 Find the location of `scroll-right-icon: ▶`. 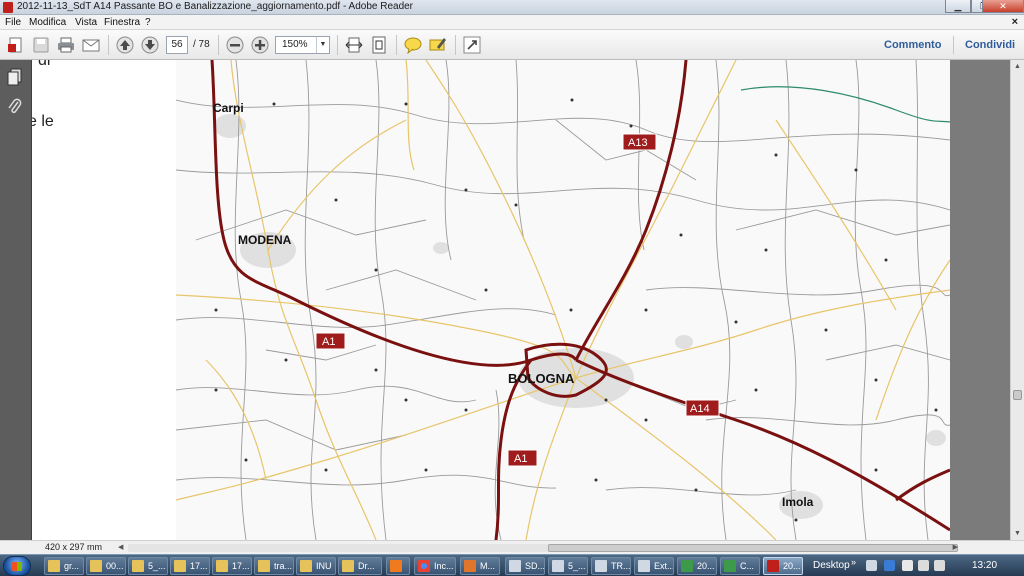

scroll-right-icon: ▶ is located at coordinates (955, 547).